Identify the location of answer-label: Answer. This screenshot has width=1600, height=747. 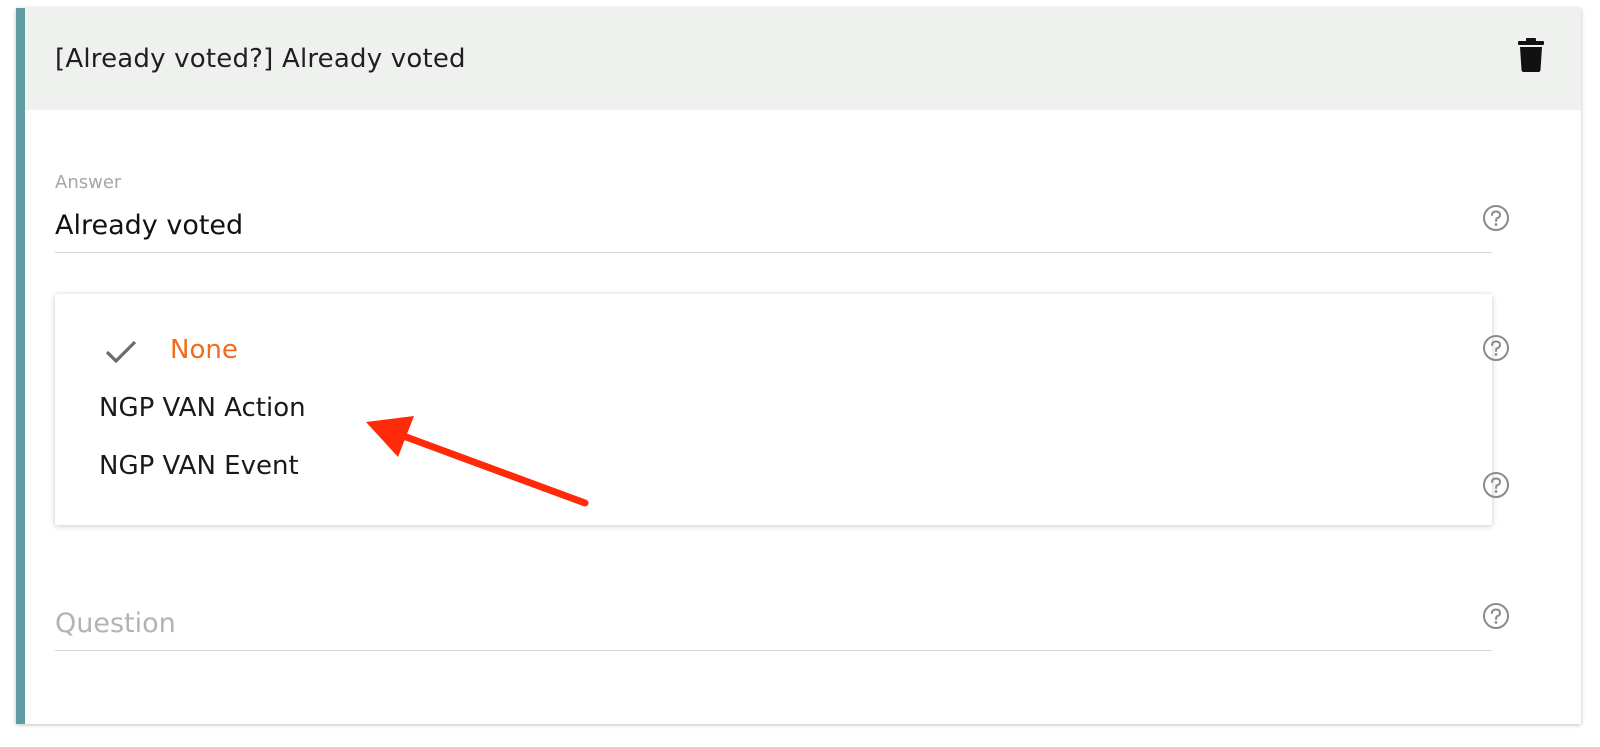
(88, 182).